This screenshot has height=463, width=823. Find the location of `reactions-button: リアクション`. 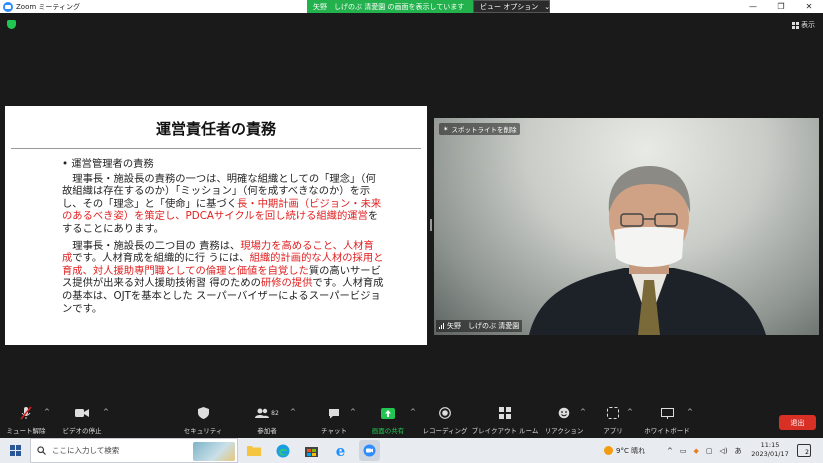

reactions-button: リアクション is located at coordinates (564, 421).